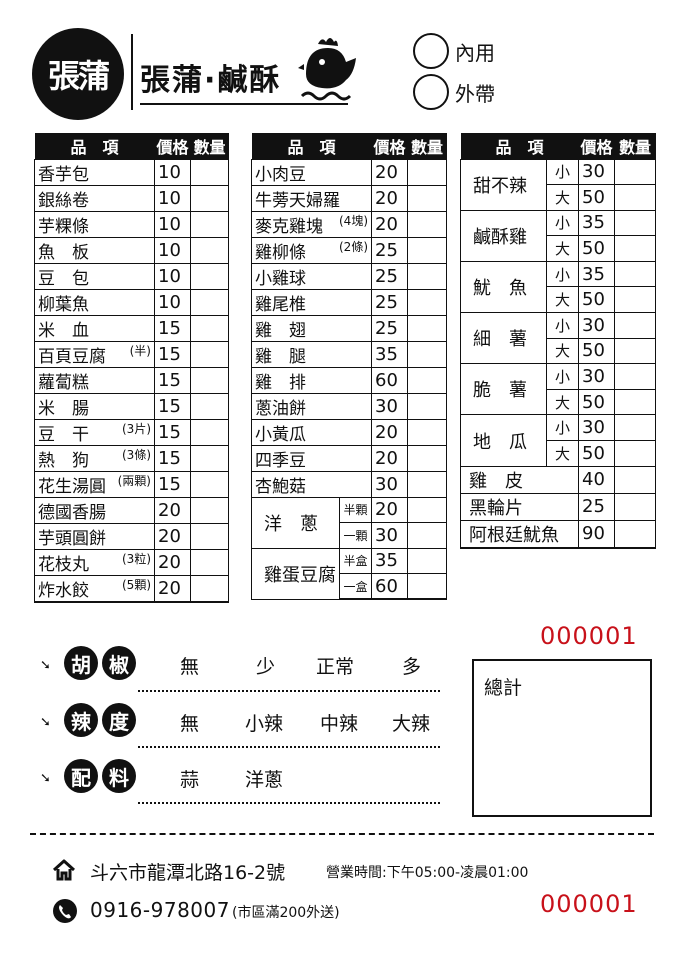 This screenshot has width=678, height=960. I want to click on spice-choice-mild: 小辣, so click(264, 722).